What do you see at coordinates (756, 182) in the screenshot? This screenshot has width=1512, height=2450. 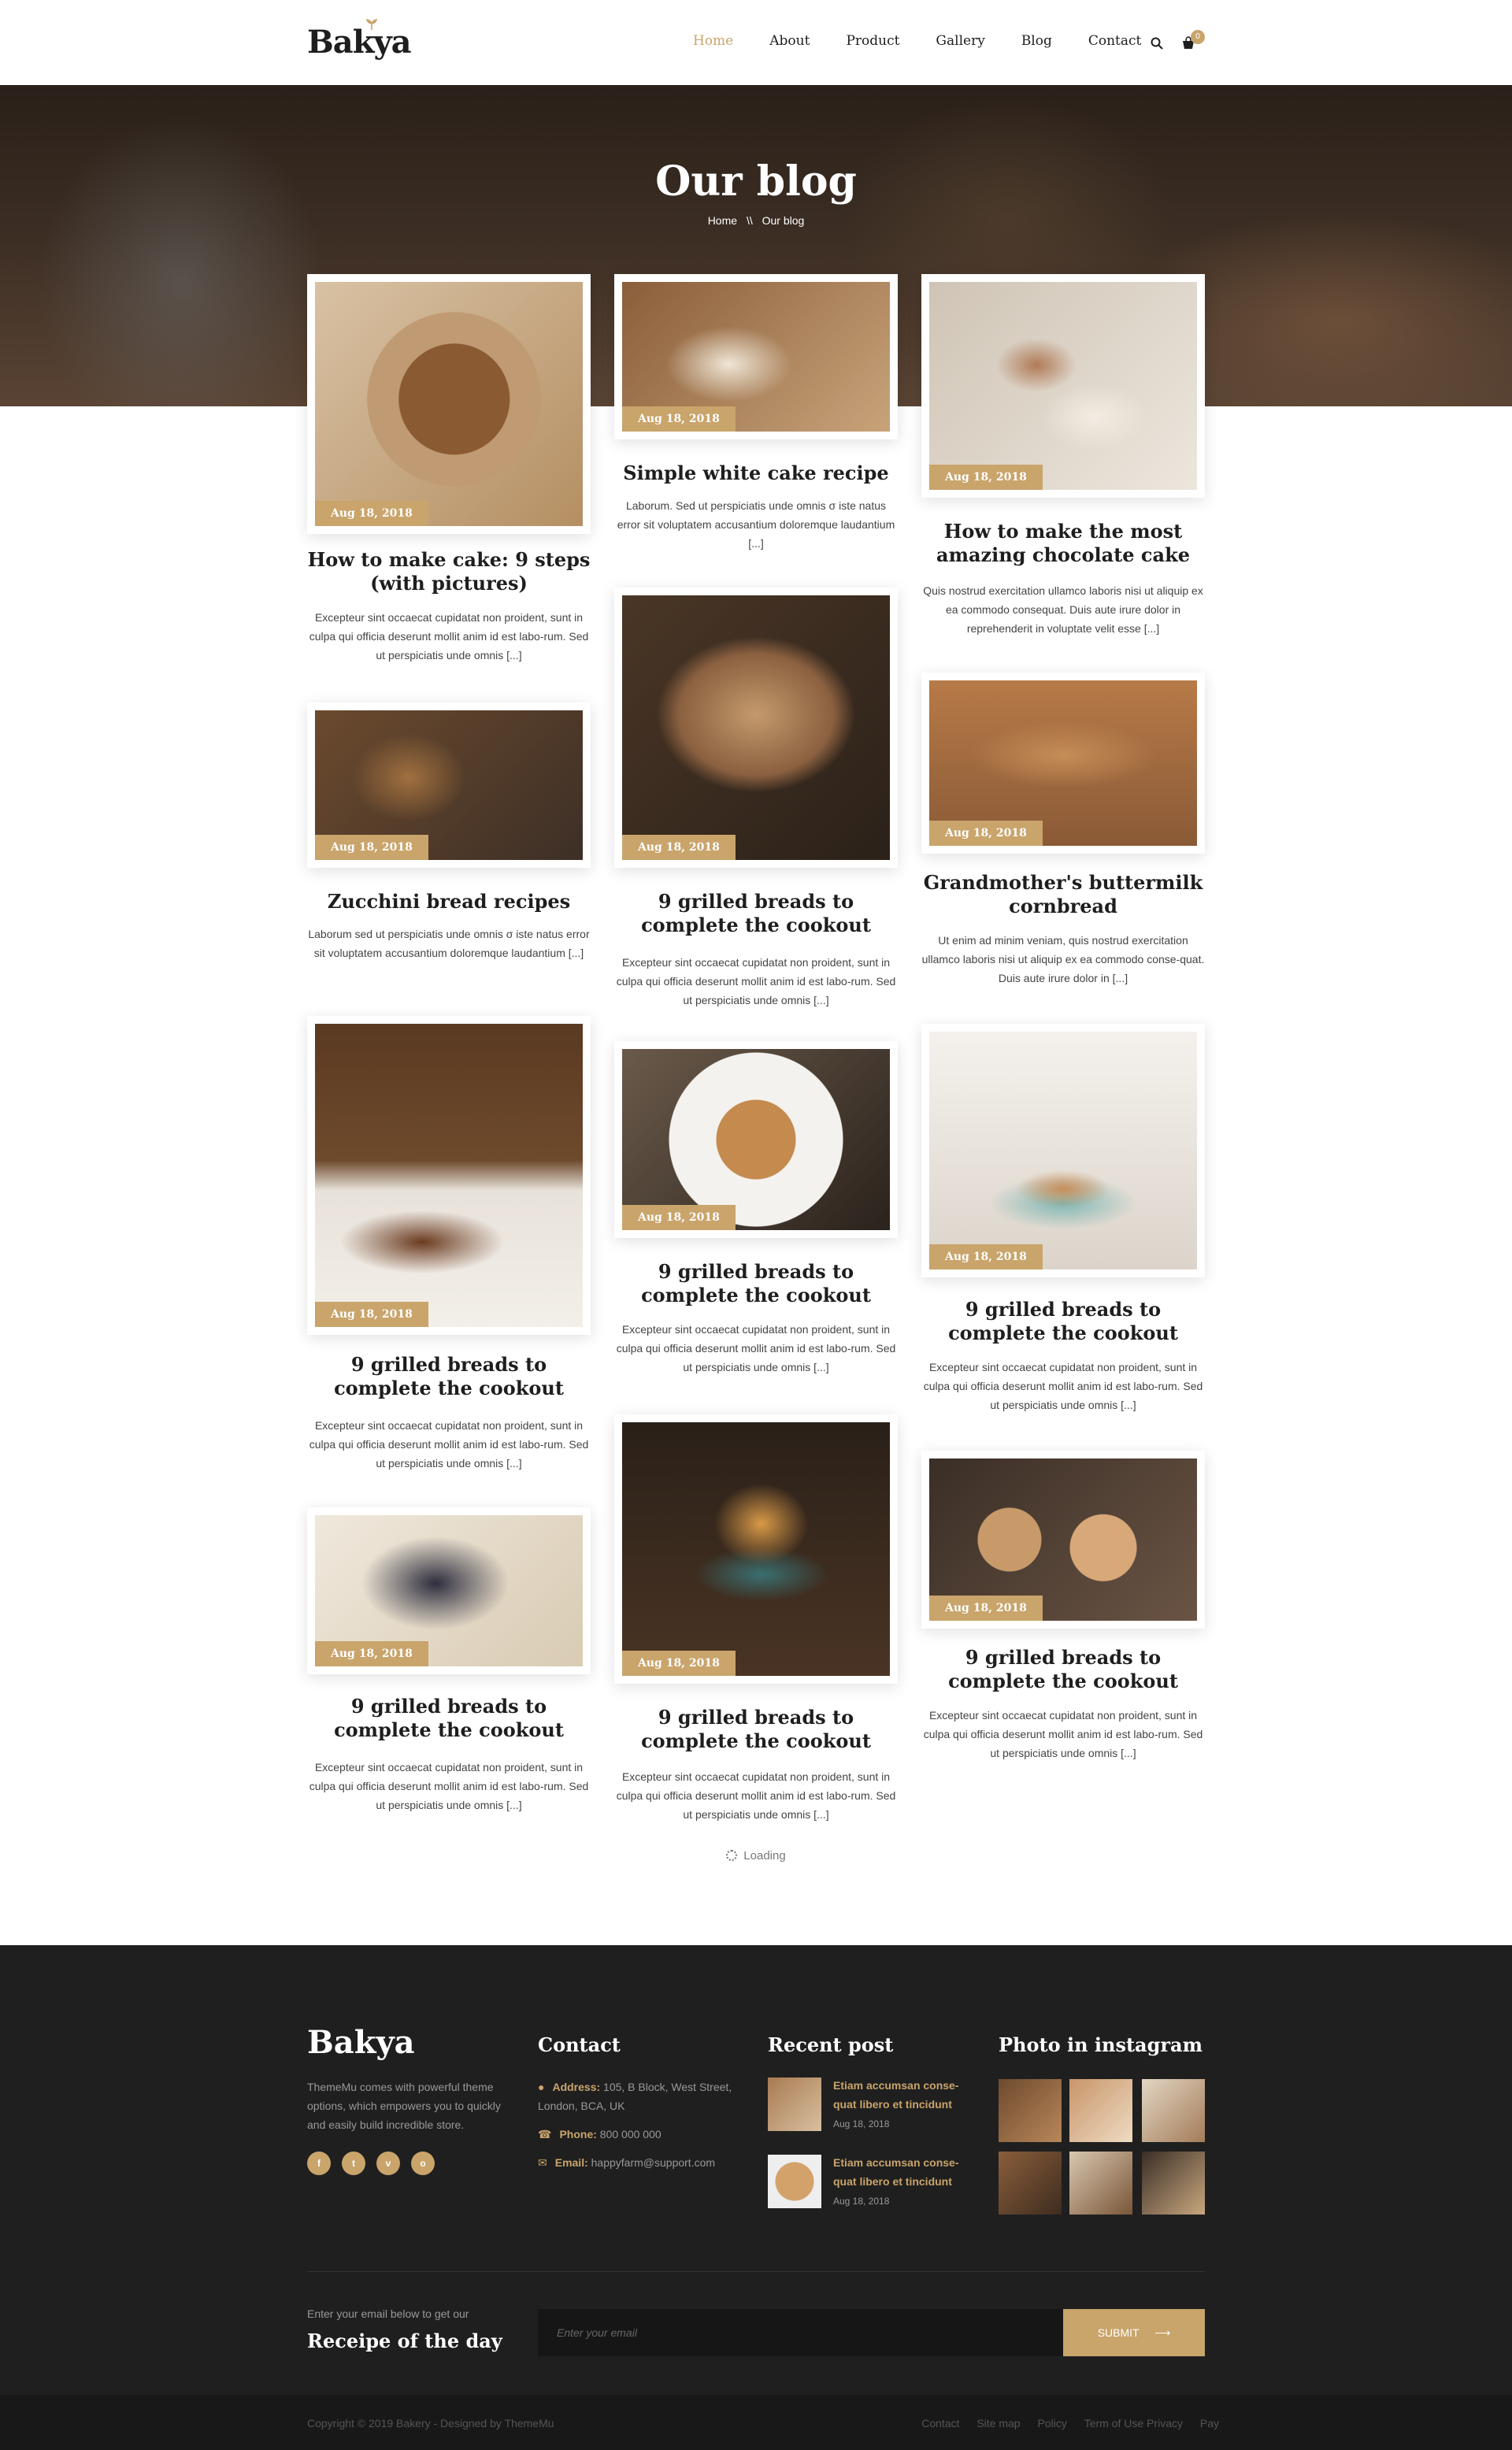 I see `page-title: Our blog` at bounding box center [756, 182].